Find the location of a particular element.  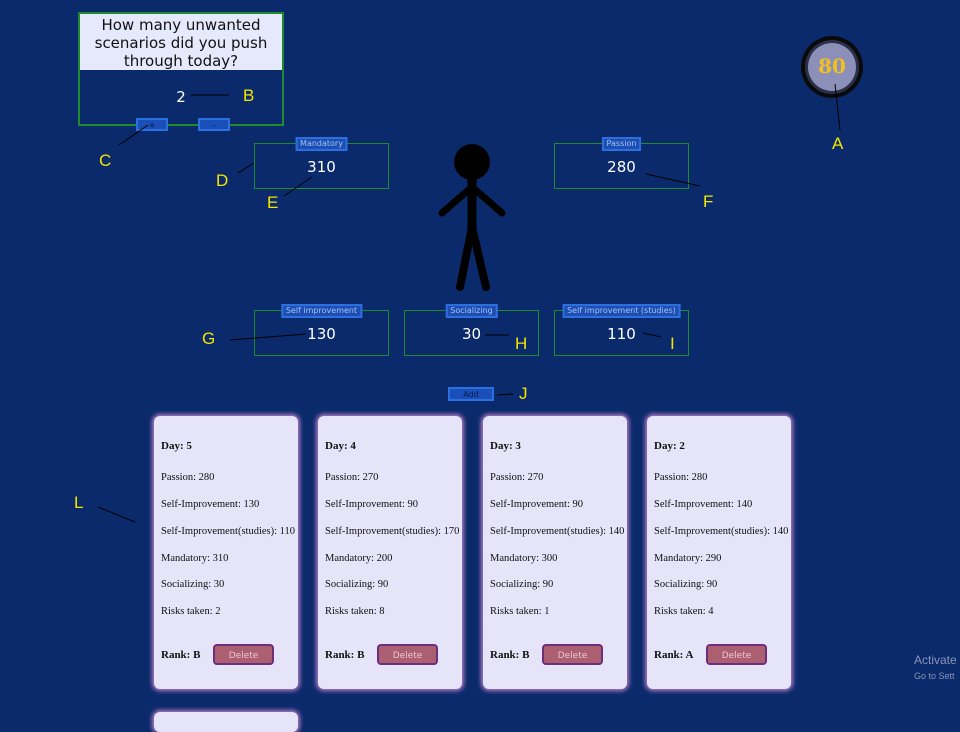

card-day: Day: 5 is located at coordinates (176, 446).